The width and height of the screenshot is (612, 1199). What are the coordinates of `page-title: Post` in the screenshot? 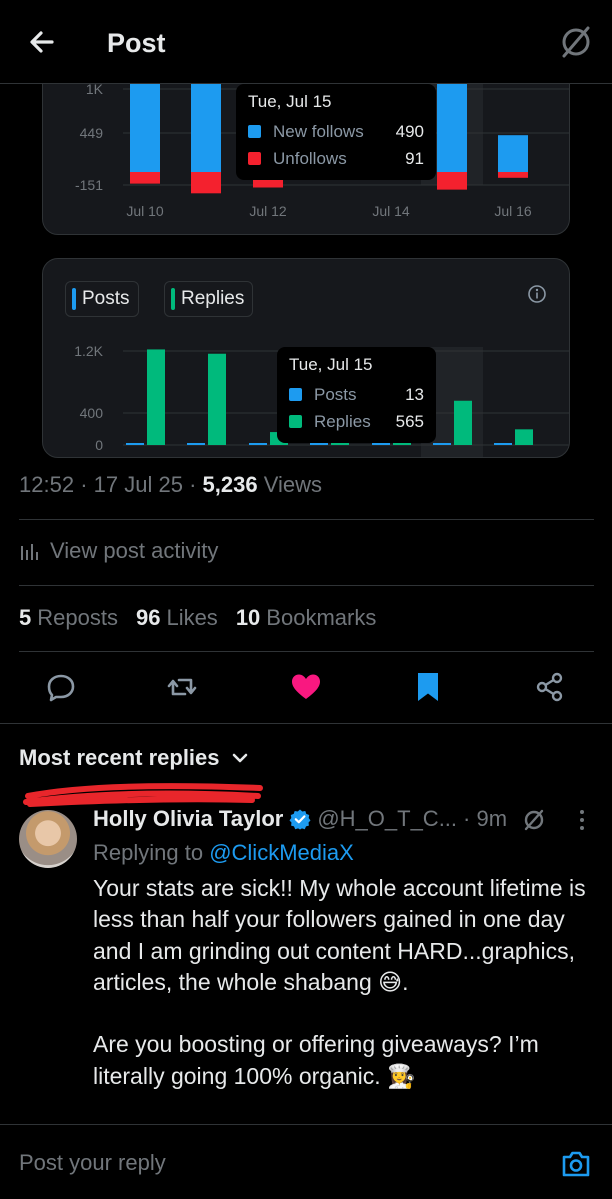 It's located at (136, 43).